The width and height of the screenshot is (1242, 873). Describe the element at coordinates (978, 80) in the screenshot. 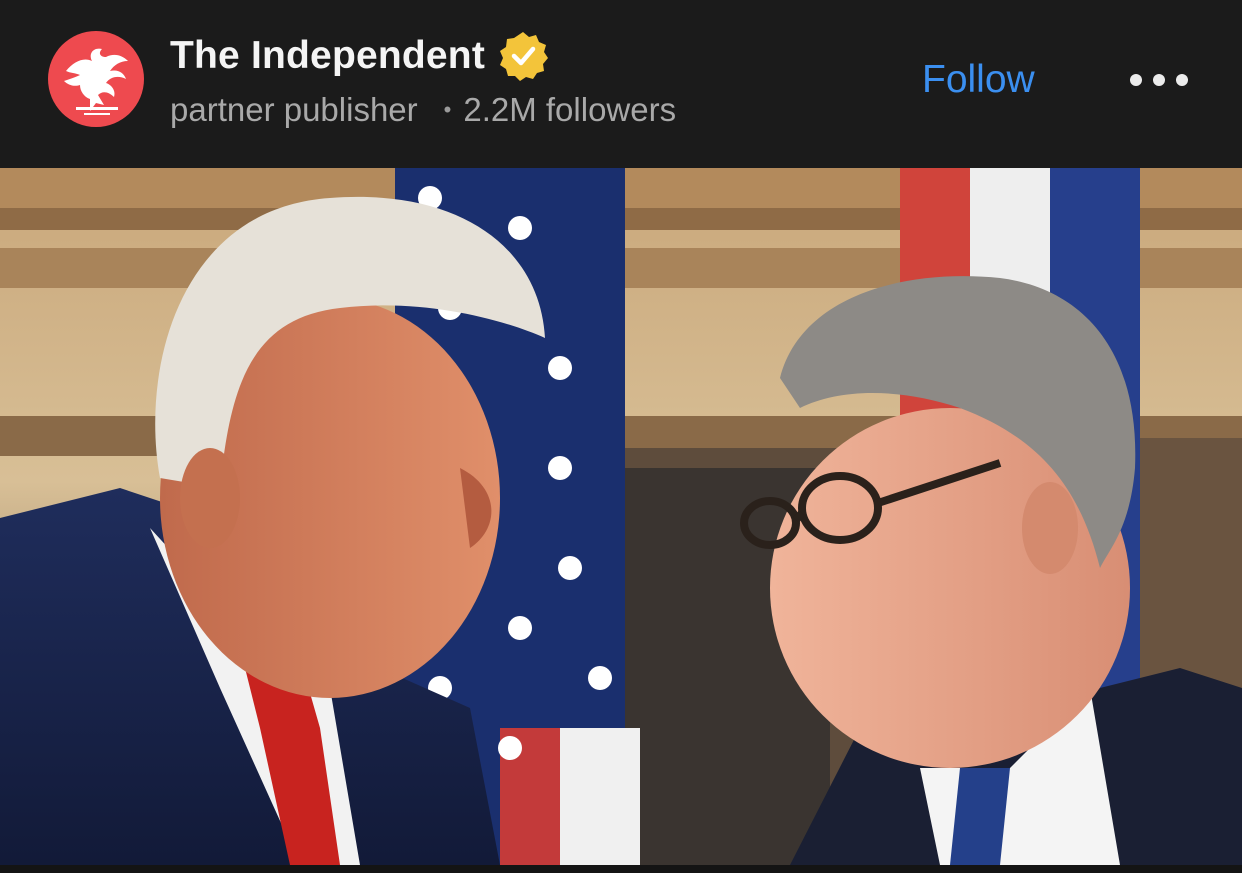

I see `follow-button: Follow` at that location.